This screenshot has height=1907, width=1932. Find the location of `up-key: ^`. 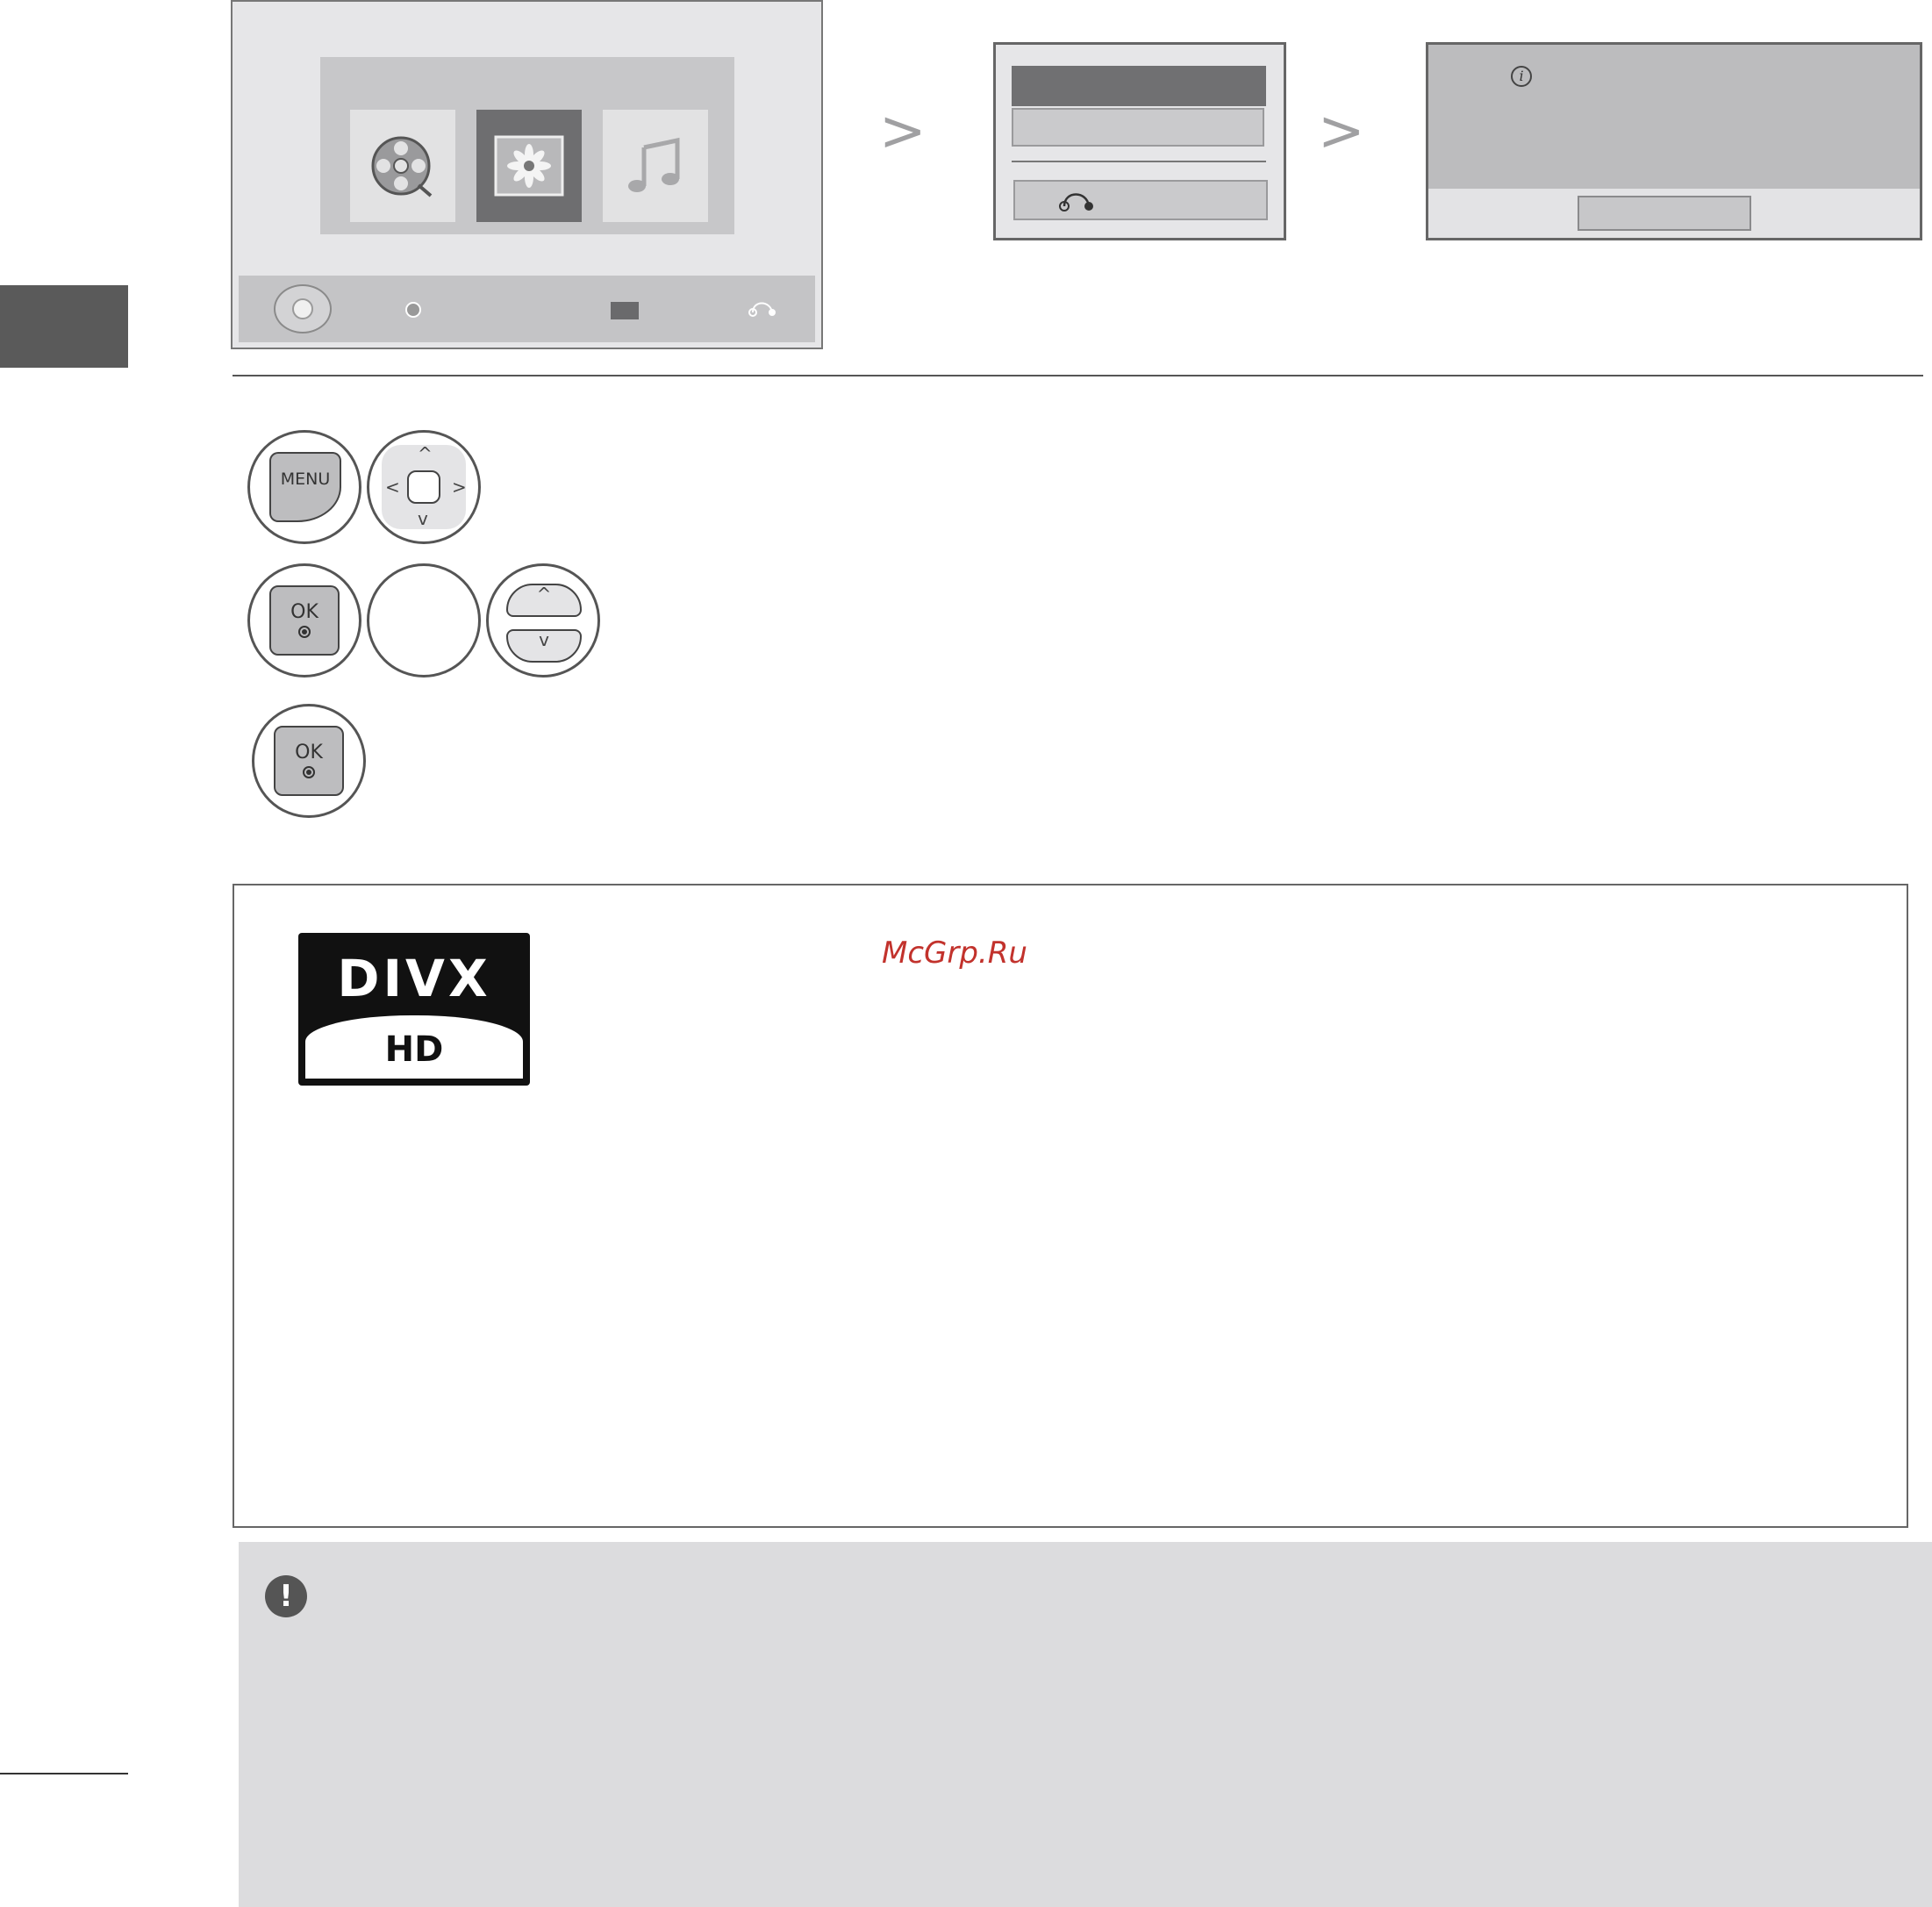

up-key: ^ is located at coordinates (544, 601).